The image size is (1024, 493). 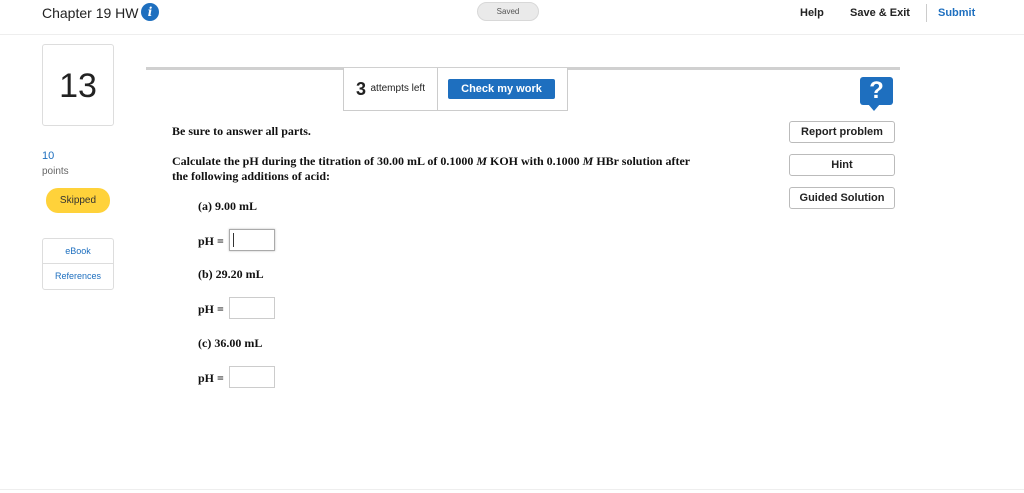 I want to click on prompt-text: KOH with 0.1000, so click(x=535, y=161).